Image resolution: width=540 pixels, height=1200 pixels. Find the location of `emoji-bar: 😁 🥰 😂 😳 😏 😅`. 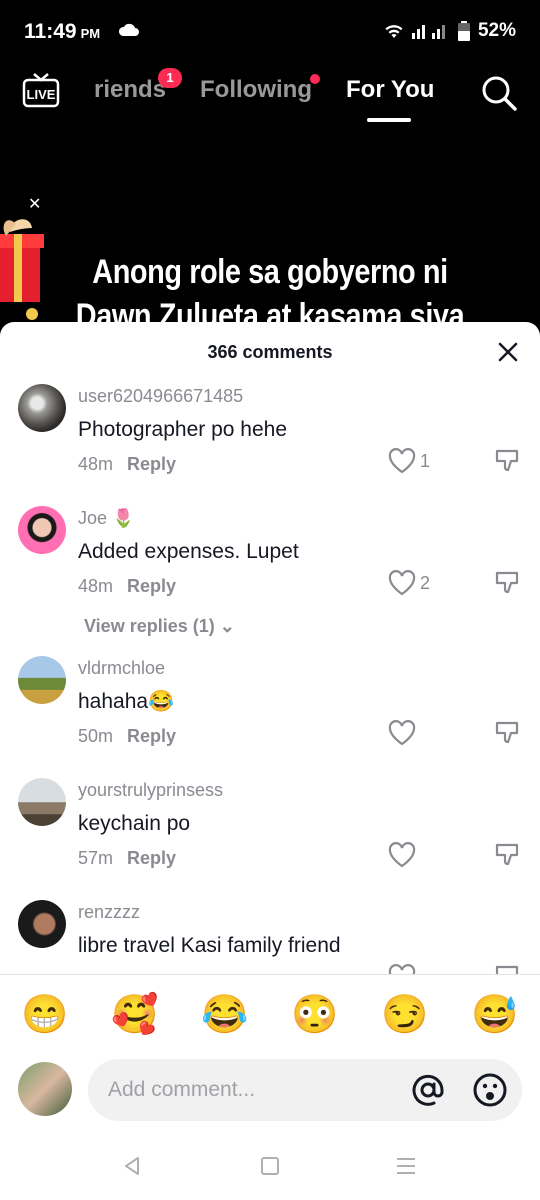

emoji-bar: 😁 🥰 😂 😳 😏 😅 is located at coordinates (270, 1014).